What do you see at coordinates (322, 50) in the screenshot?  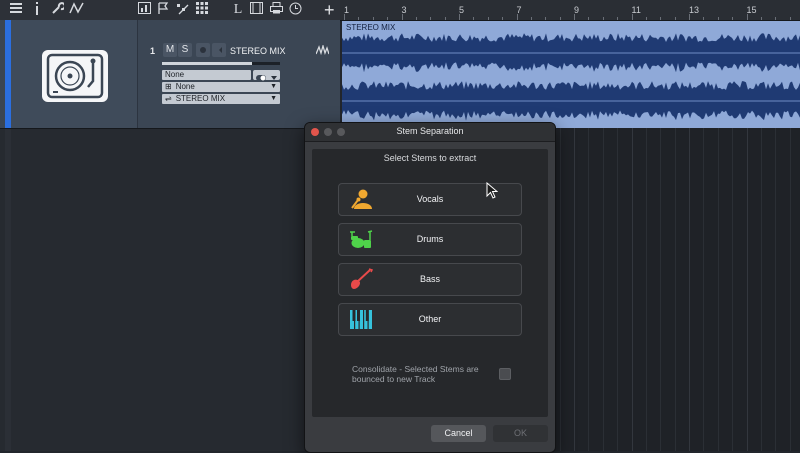 I see `waveform-icon` at bounding box center [322, 50].